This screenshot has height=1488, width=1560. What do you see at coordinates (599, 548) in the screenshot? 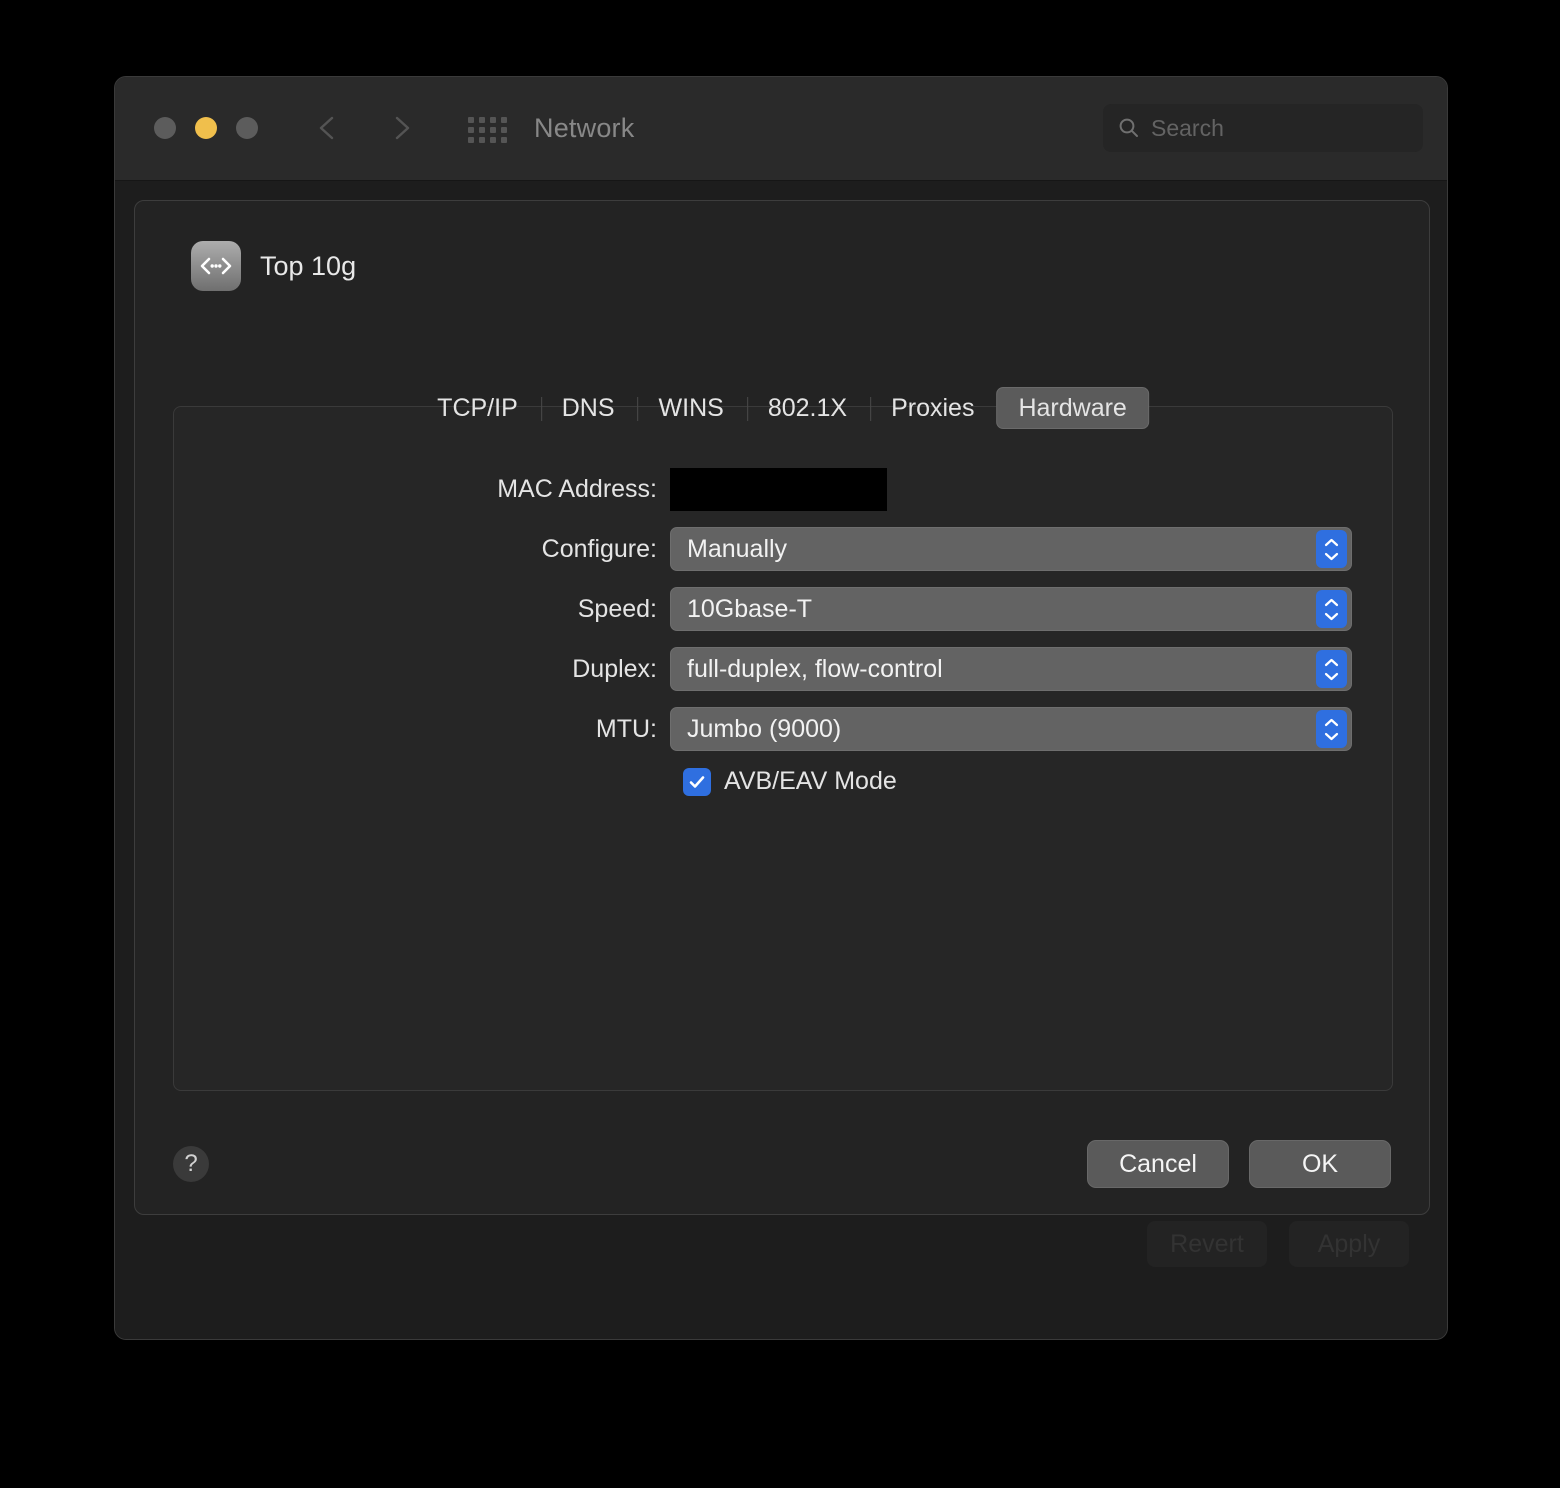
I see `configure-label: Configure:` at bounding box center [599, 548].